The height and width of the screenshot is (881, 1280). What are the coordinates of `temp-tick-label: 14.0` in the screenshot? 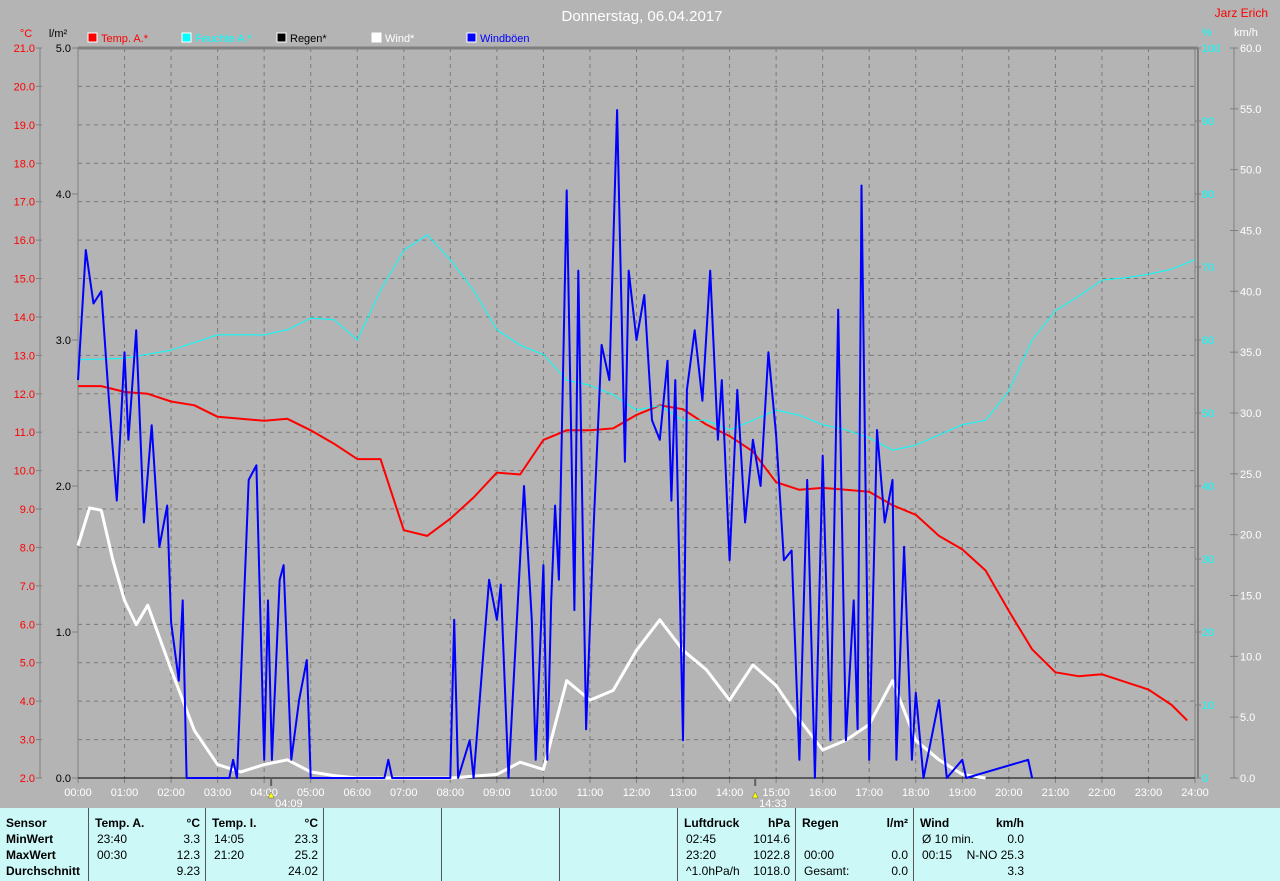 It's located at (24, 318).